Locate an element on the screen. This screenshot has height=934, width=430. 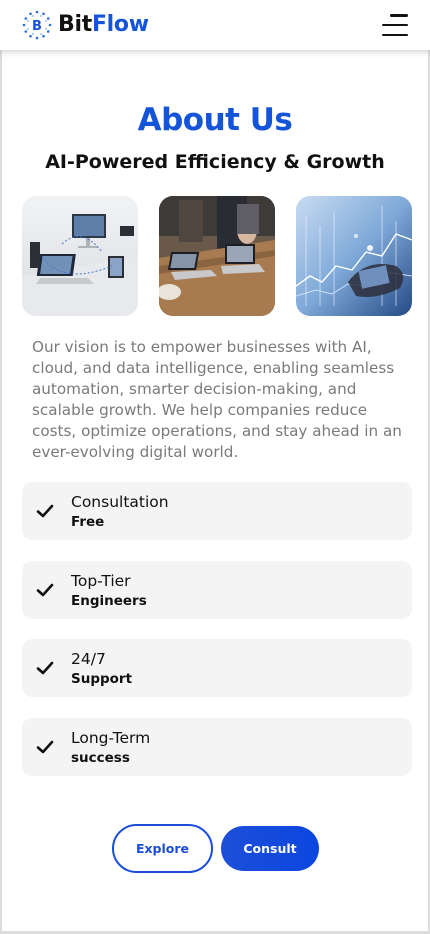
image-gallery is located at coordinates (217, 256).